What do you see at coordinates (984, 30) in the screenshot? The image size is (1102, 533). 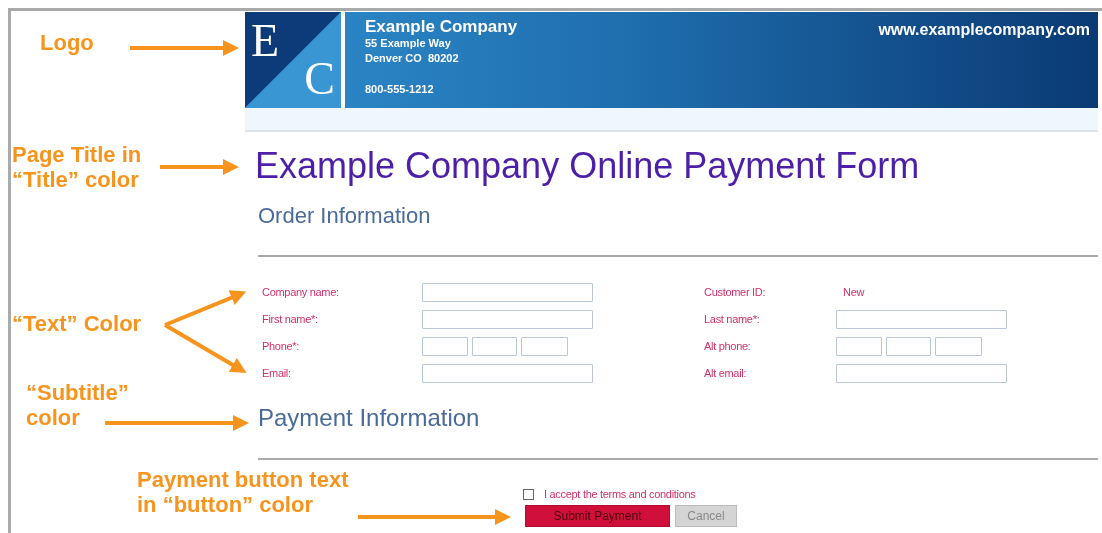 I see `website-address: www.examplecompany.com` at bounding box center [984, 30].